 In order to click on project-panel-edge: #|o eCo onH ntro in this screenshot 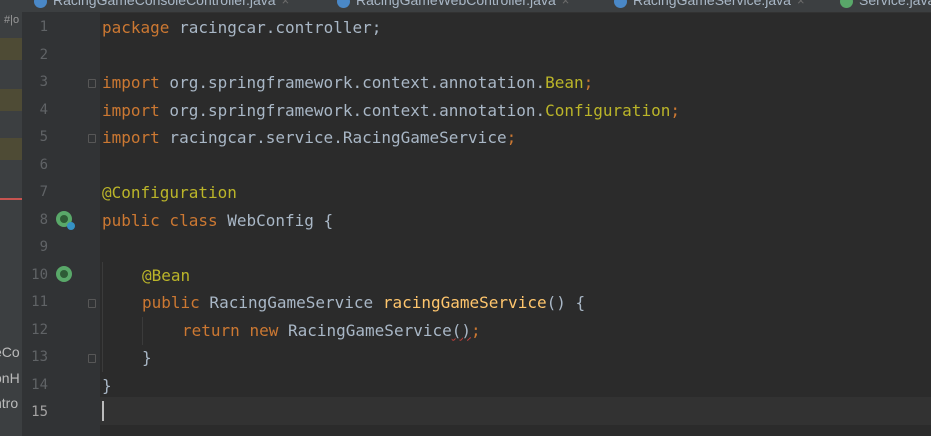, I will do `click(11, 218)`.